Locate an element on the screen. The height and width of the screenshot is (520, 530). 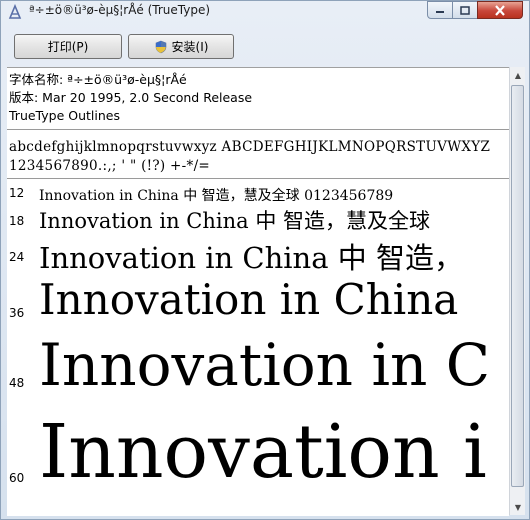
maximize-icon is located at coordinates (465, 10).